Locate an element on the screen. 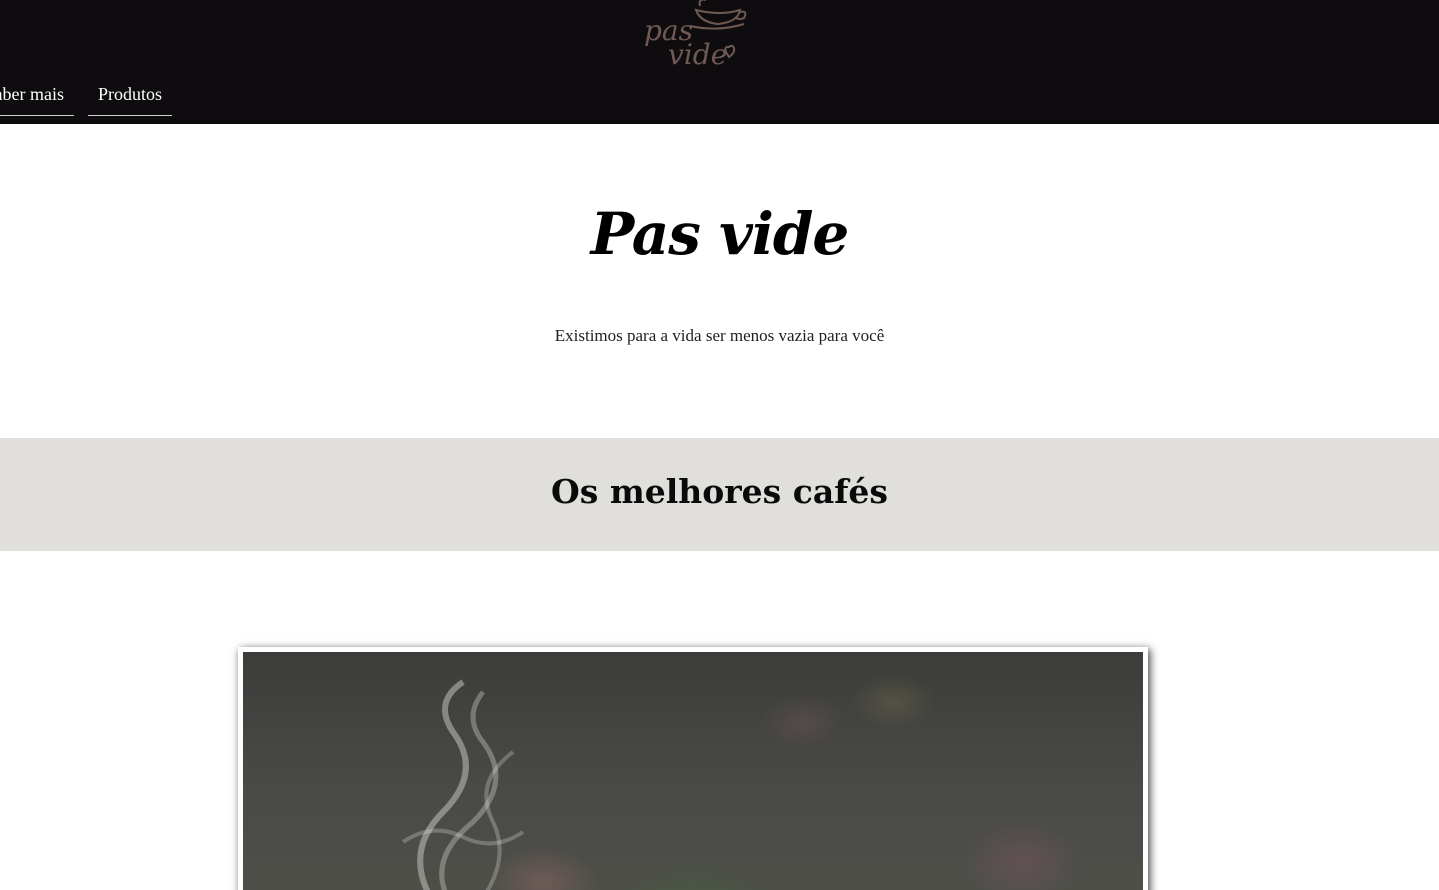 The height and width of the screenshot is (890, 1439). best-coffees-band: Os melhores cafés is located at coordinates (719, 494).